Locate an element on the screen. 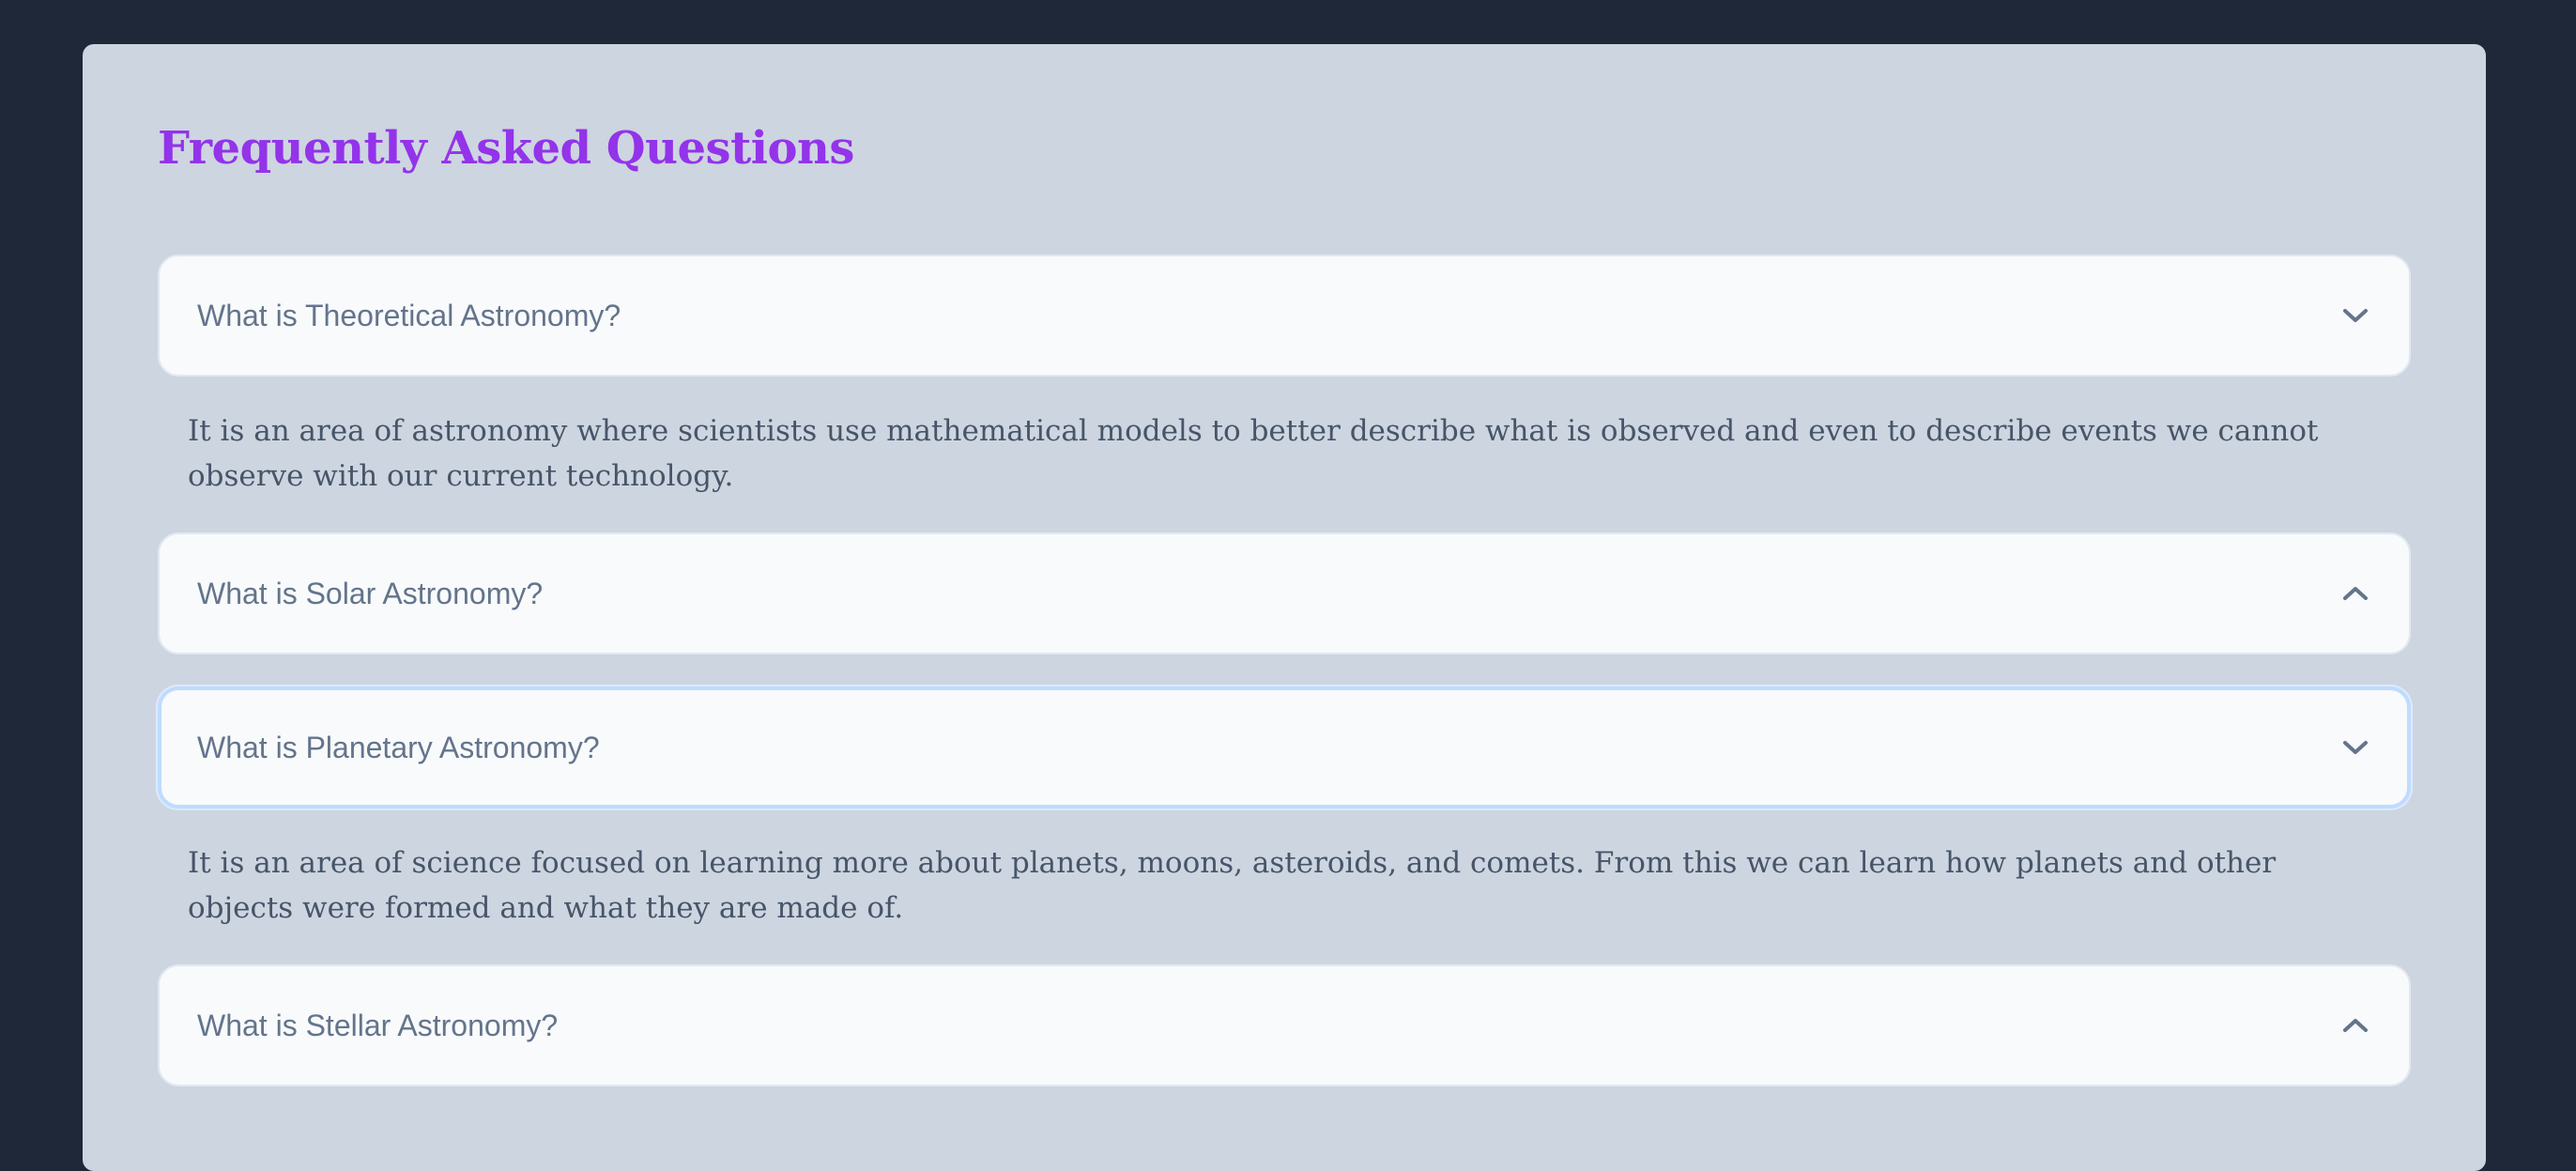 This screenshot has height=1171, width=2576. faq-question-label: What is Solar Astronomy? is located at coordinates (370, 593).